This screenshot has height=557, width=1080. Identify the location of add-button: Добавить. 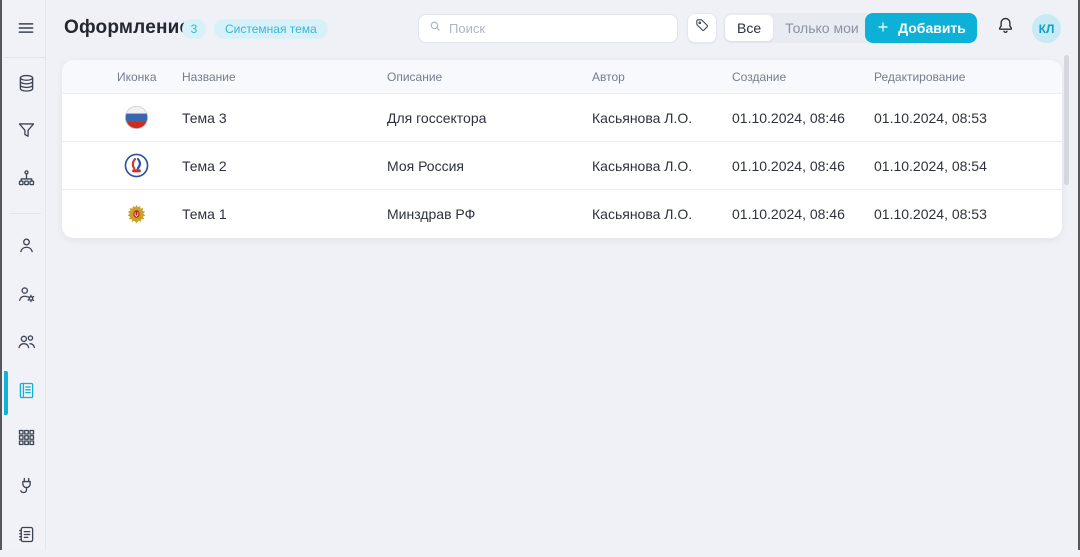
(921, 28).